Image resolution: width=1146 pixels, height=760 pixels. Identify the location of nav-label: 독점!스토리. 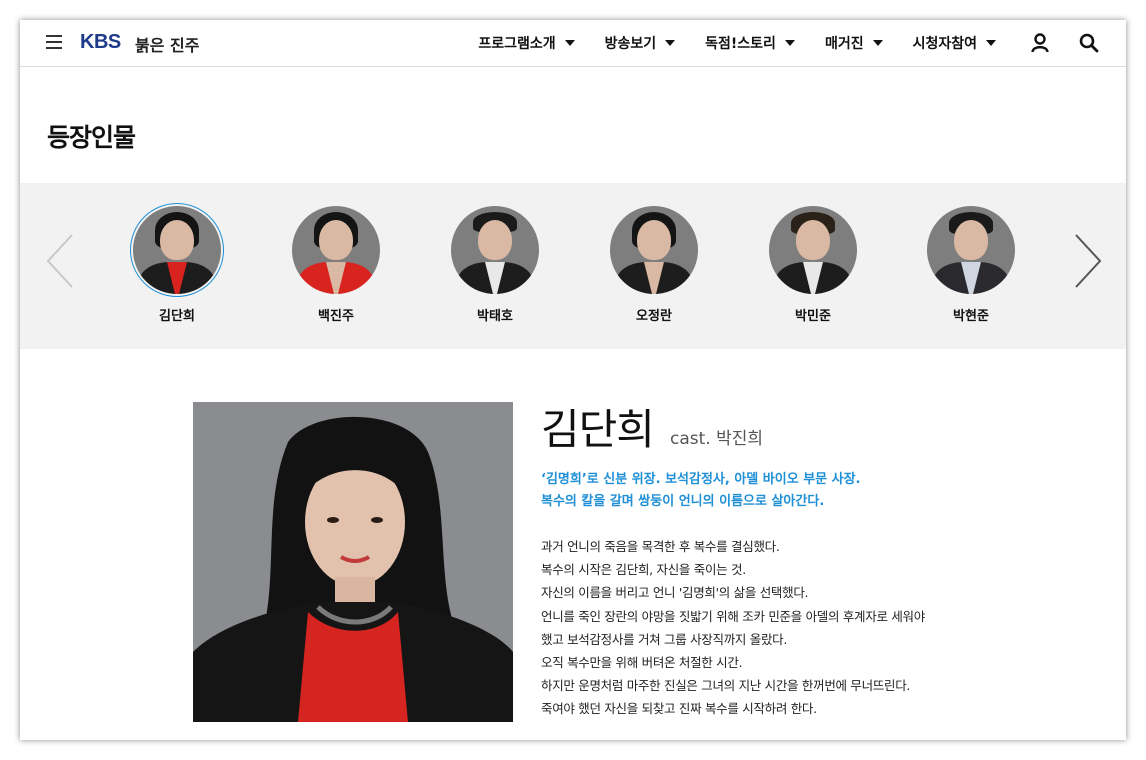
(740, 44).